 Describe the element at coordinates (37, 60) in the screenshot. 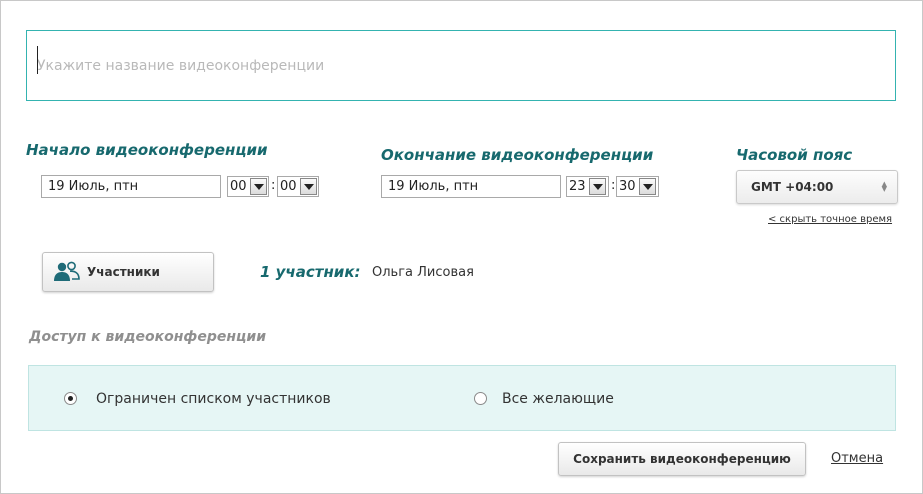

I see `text-cursor` at that location.